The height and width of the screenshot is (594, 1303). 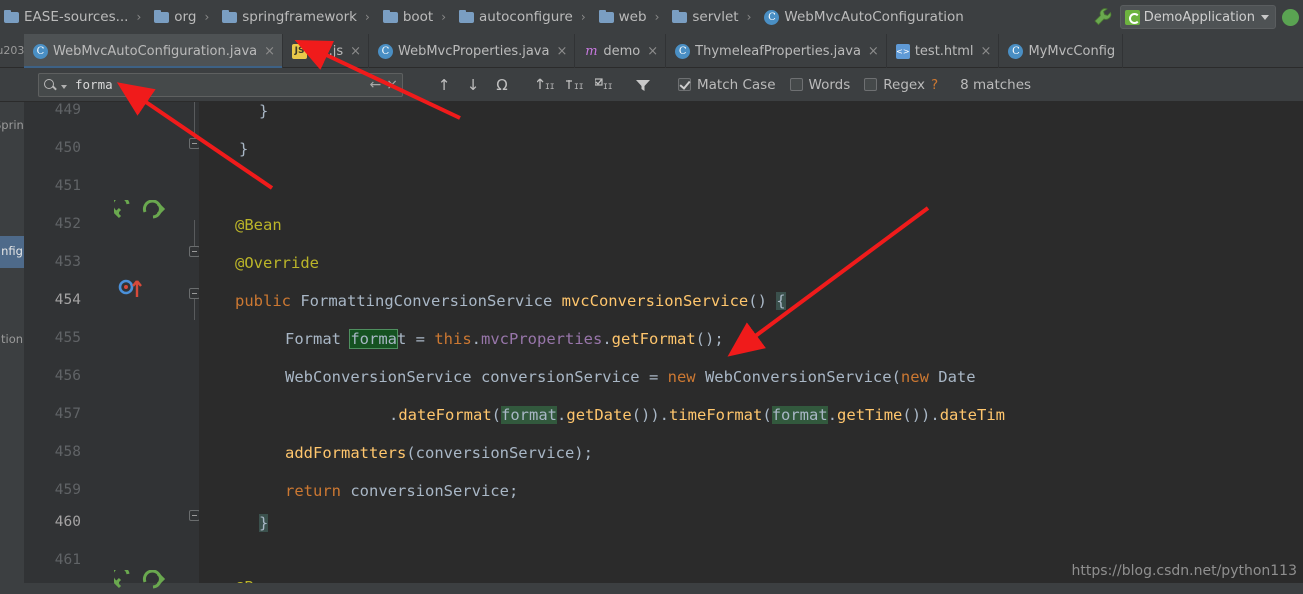 I want to click on tab-test-html: <> test.html ×, so click(x=943, y=51).